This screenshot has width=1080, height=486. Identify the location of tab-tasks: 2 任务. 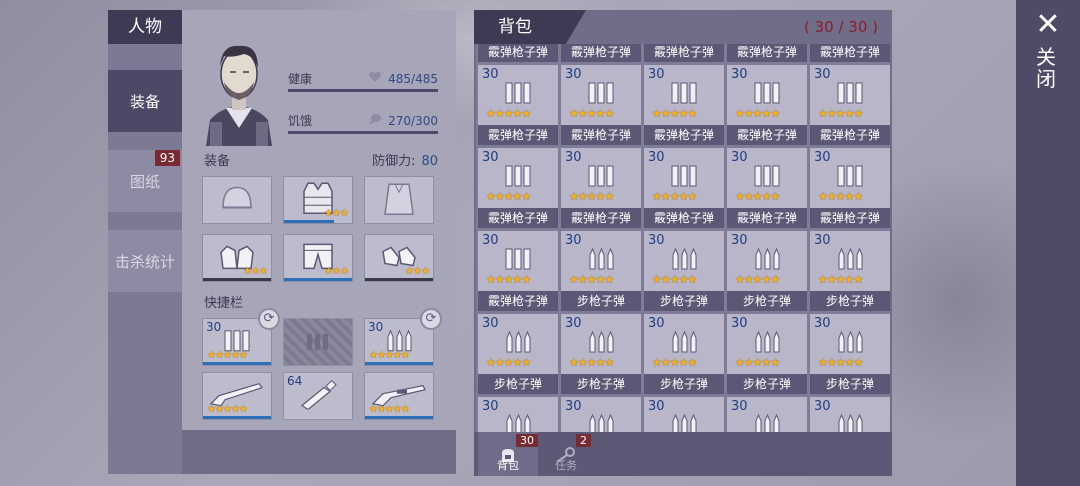
(566, 454).